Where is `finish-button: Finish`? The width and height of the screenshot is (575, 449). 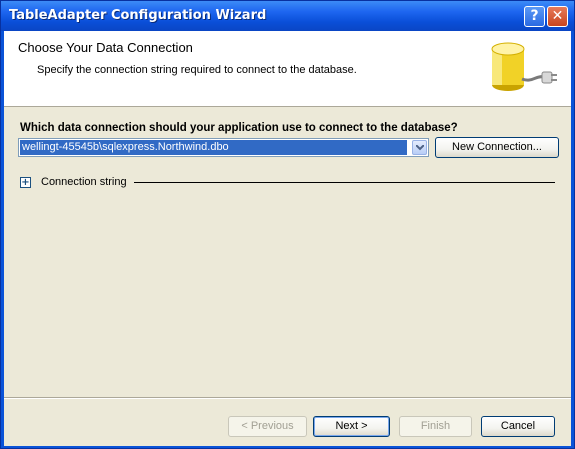 finish-button: Finish is located at coordinates (435, 426).